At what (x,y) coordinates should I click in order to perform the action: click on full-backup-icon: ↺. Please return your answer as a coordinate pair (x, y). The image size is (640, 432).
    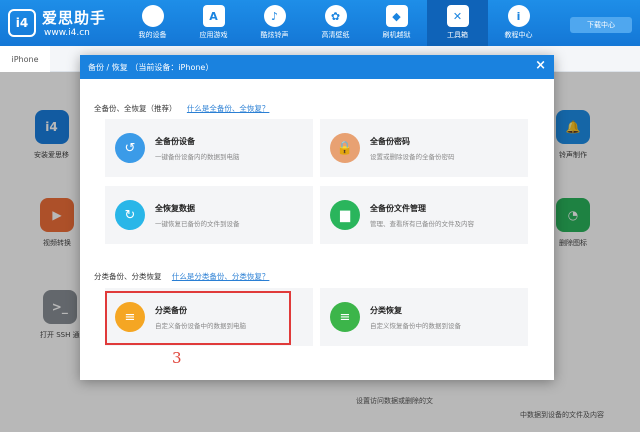
    Looking at the image, I should click on (130, 148).